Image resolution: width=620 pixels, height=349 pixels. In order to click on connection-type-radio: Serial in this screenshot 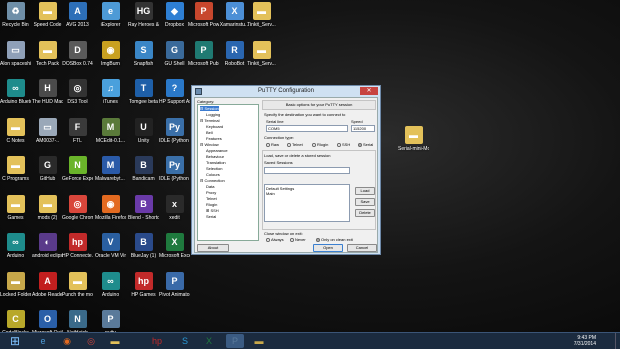, I will do `click(365, 144)`.